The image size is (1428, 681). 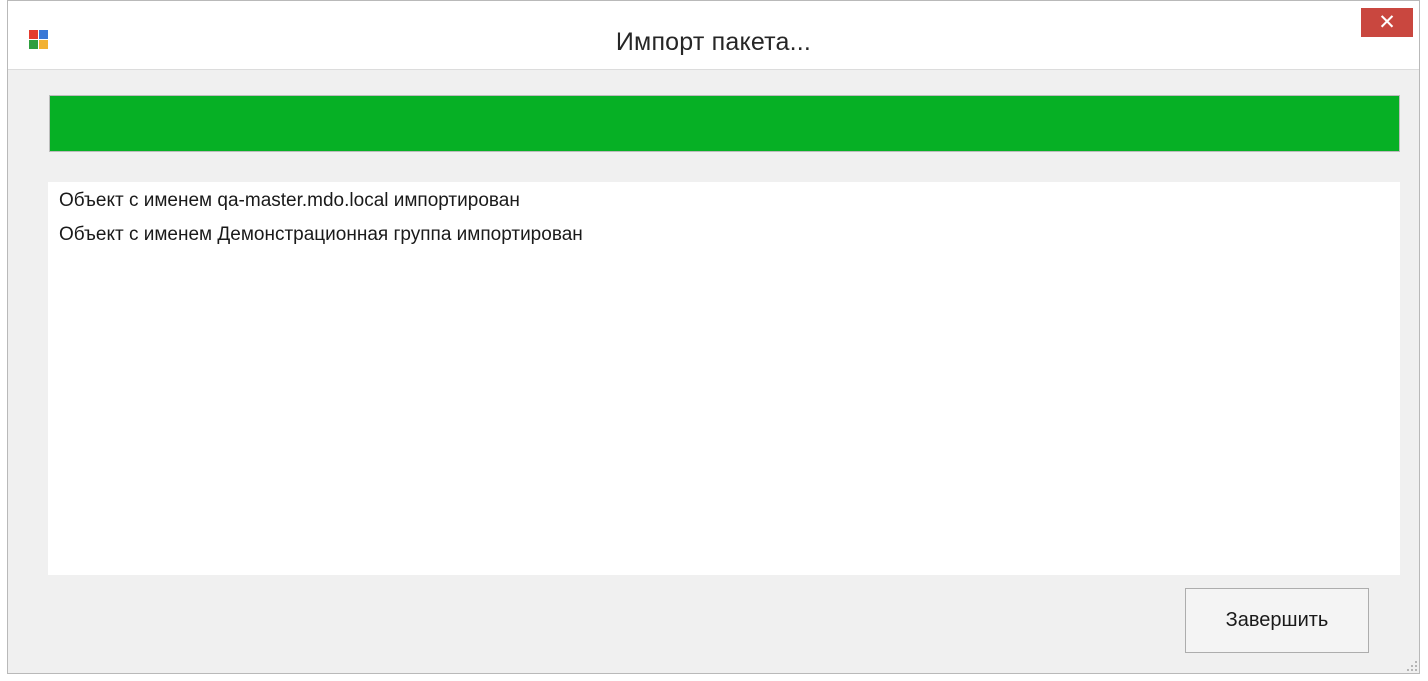 I want to click on title-bar: Импорт пакета... ✕, so click(x=713, y=35).